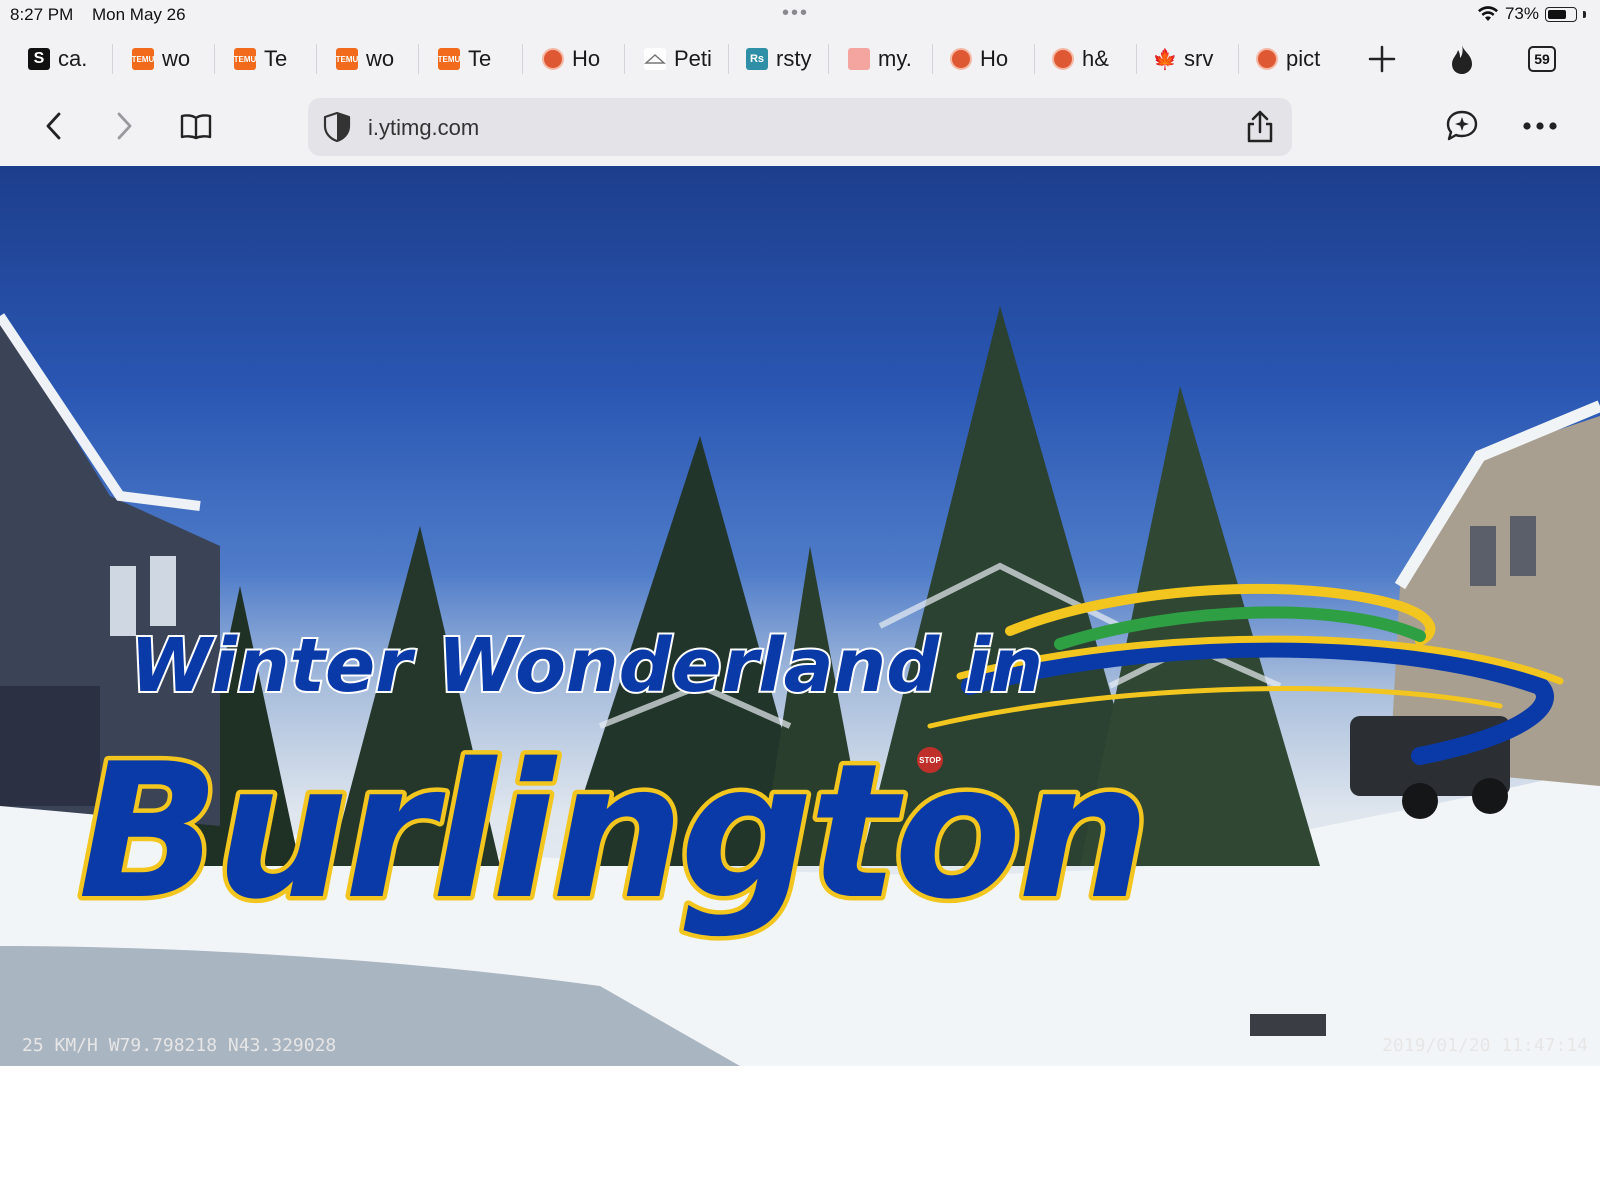 This screenshot has height=1200, width=1600. I want to click on wifi-icon, so click(1487, 13).